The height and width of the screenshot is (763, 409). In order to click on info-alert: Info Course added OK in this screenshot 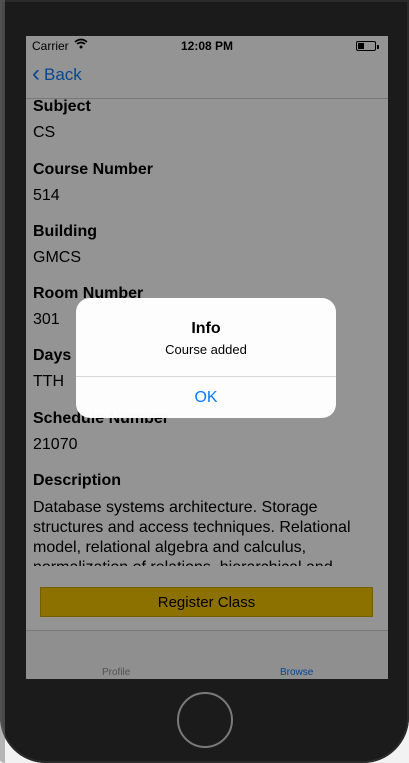, I will do `click(206, 358)`.